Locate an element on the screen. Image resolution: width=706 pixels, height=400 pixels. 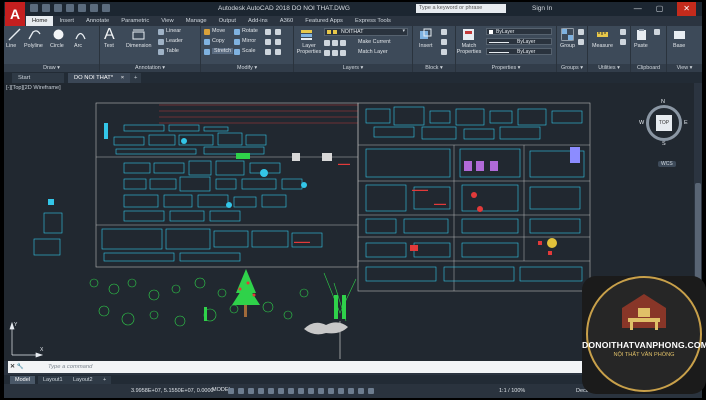
layer-lock-icon is located at coordinates (343, 53).